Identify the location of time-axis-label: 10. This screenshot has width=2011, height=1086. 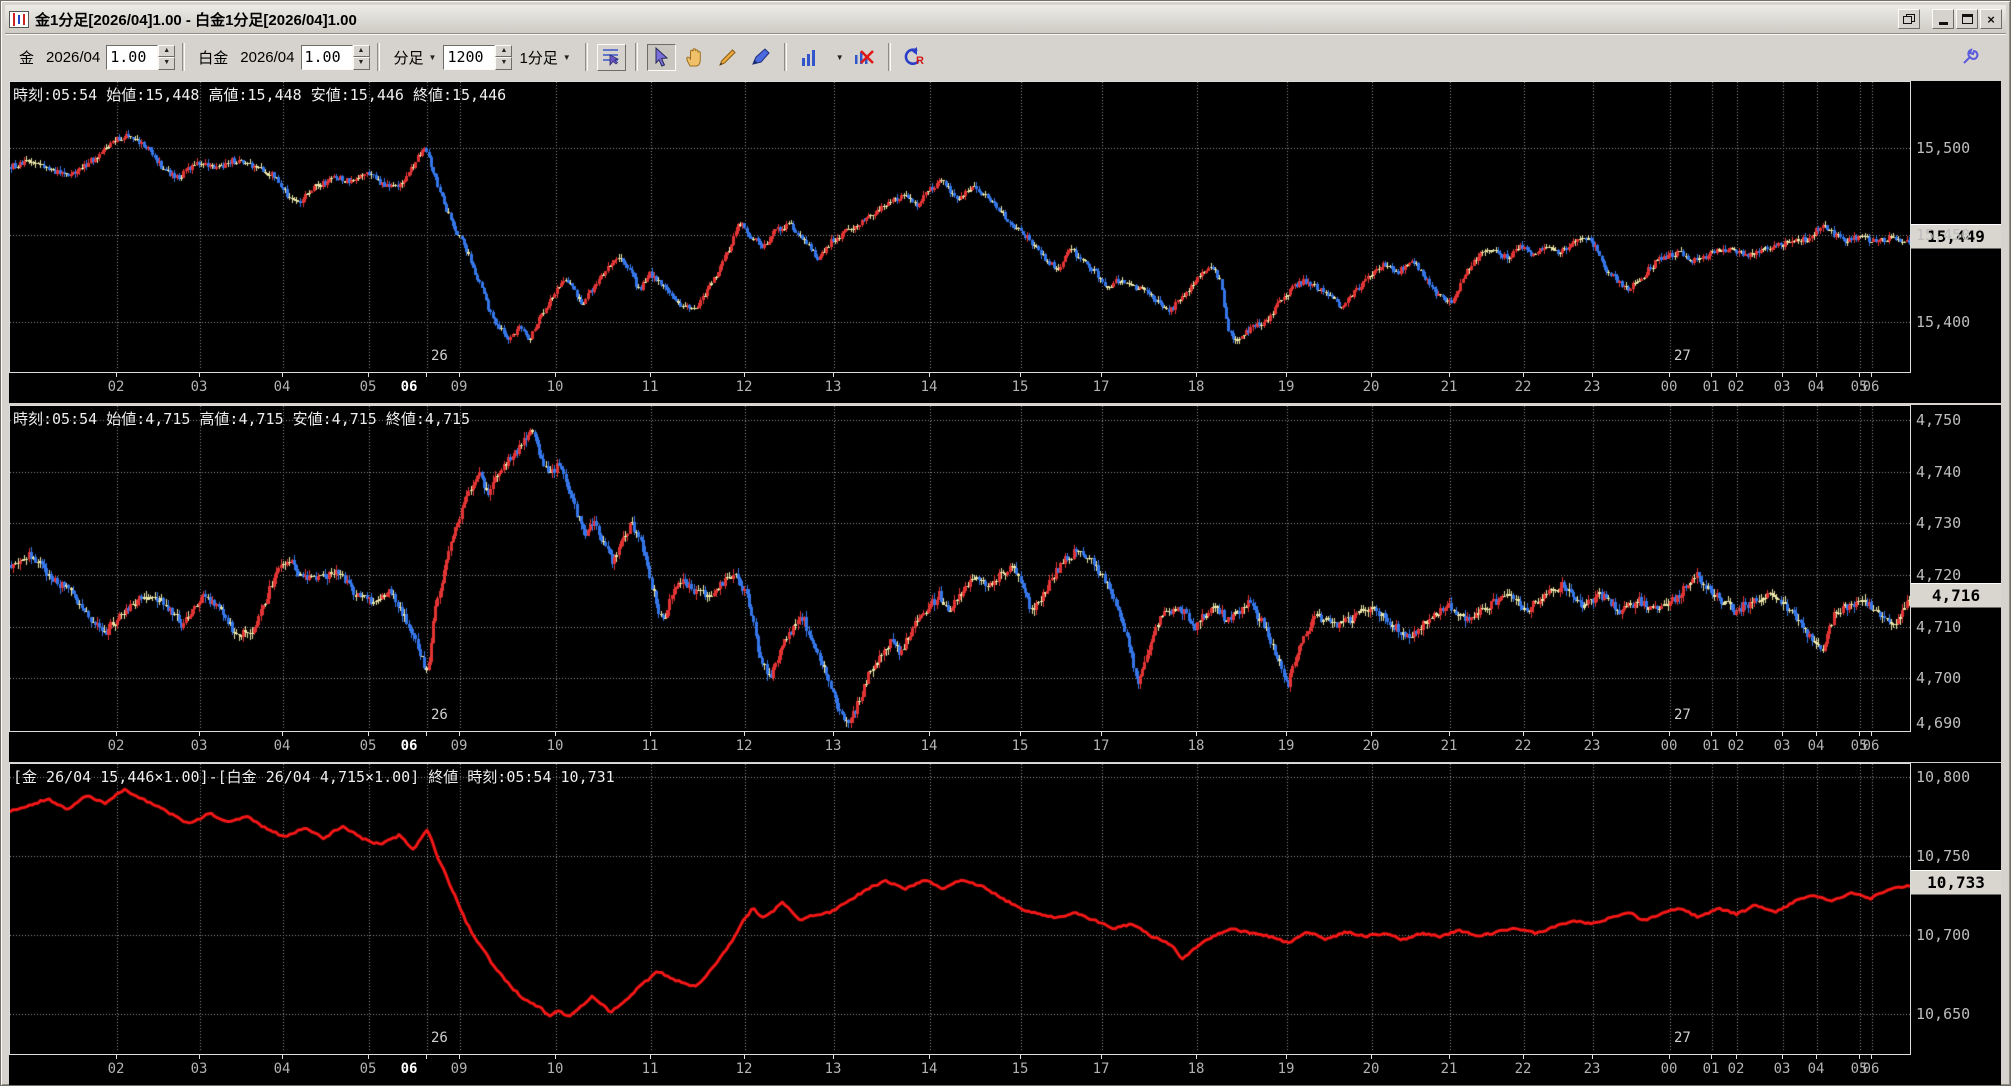
(555, 746).